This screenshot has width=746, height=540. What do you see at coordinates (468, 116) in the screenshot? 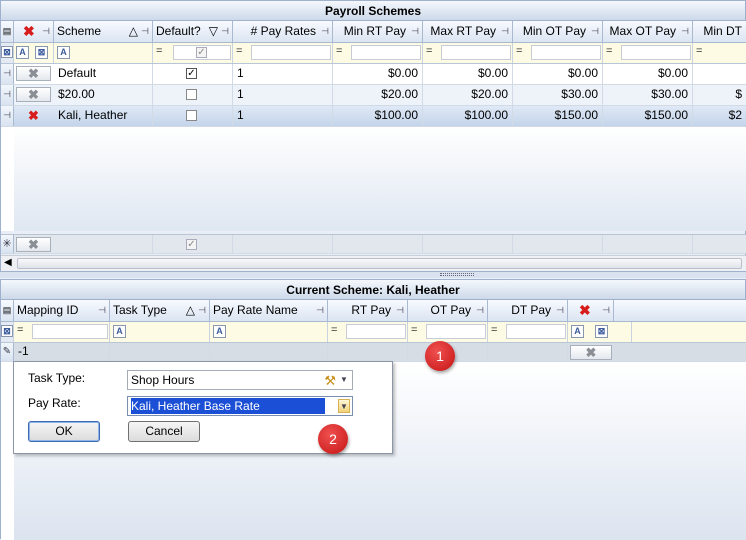
I see `cell-max-rt: $100.00` at bounding box center [468, 116].